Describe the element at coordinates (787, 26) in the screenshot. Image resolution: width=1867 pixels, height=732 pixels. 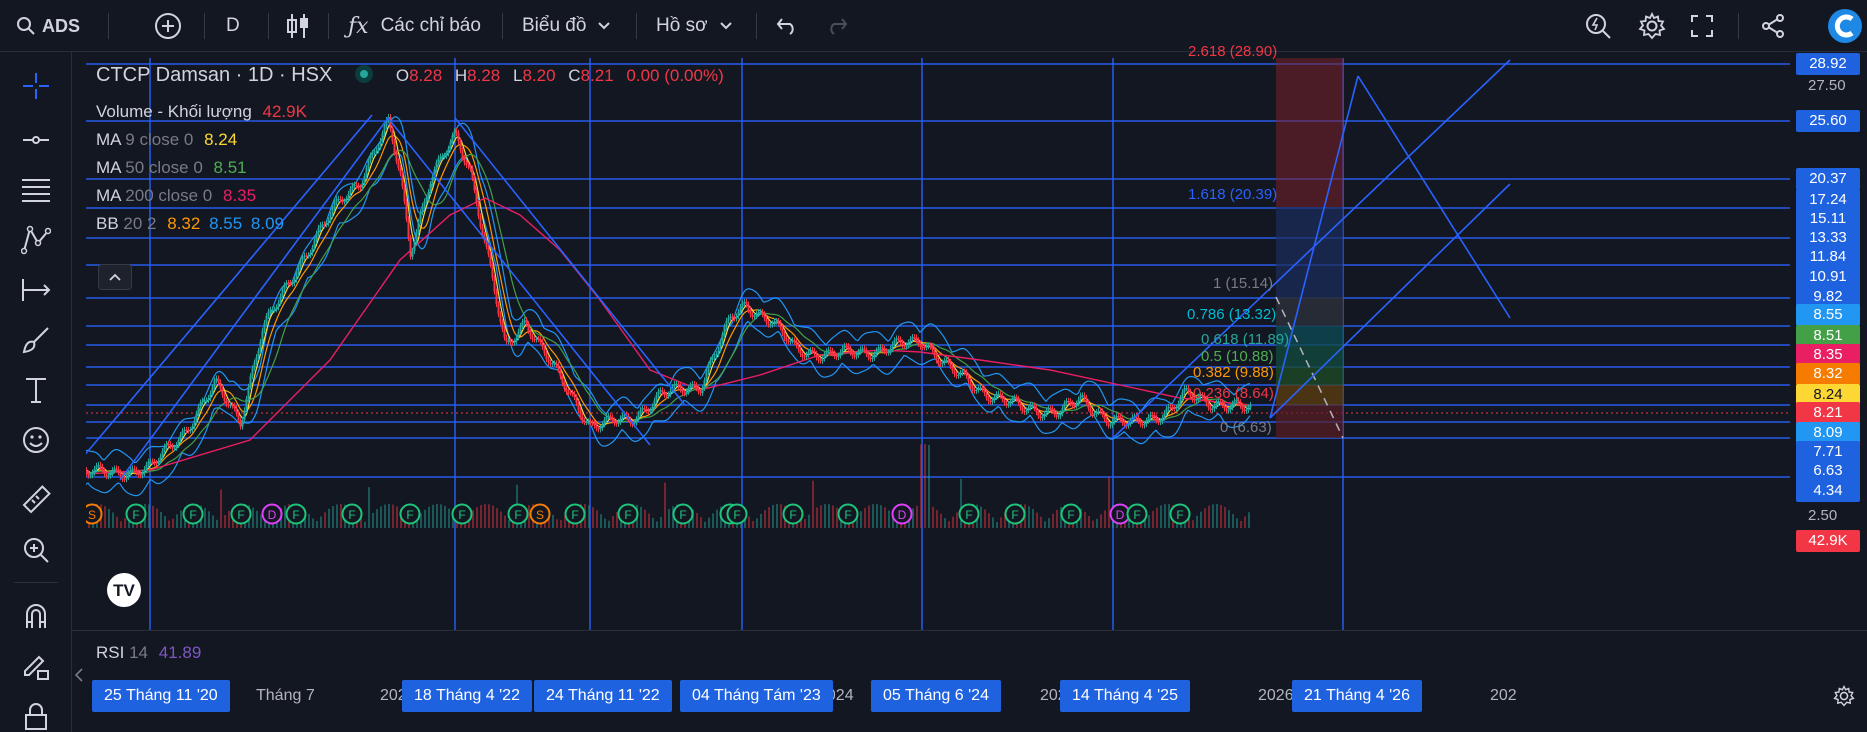
I see `undo-button` at that location.